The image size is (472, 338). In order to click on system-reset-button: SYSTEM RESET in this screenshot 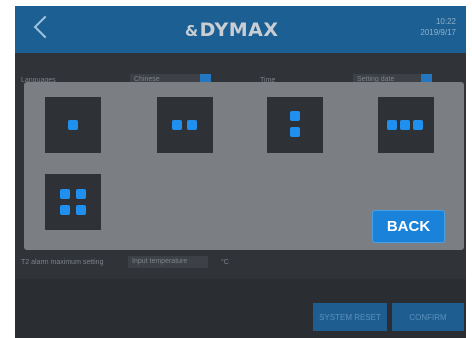, I will do `click(350, 317)`.